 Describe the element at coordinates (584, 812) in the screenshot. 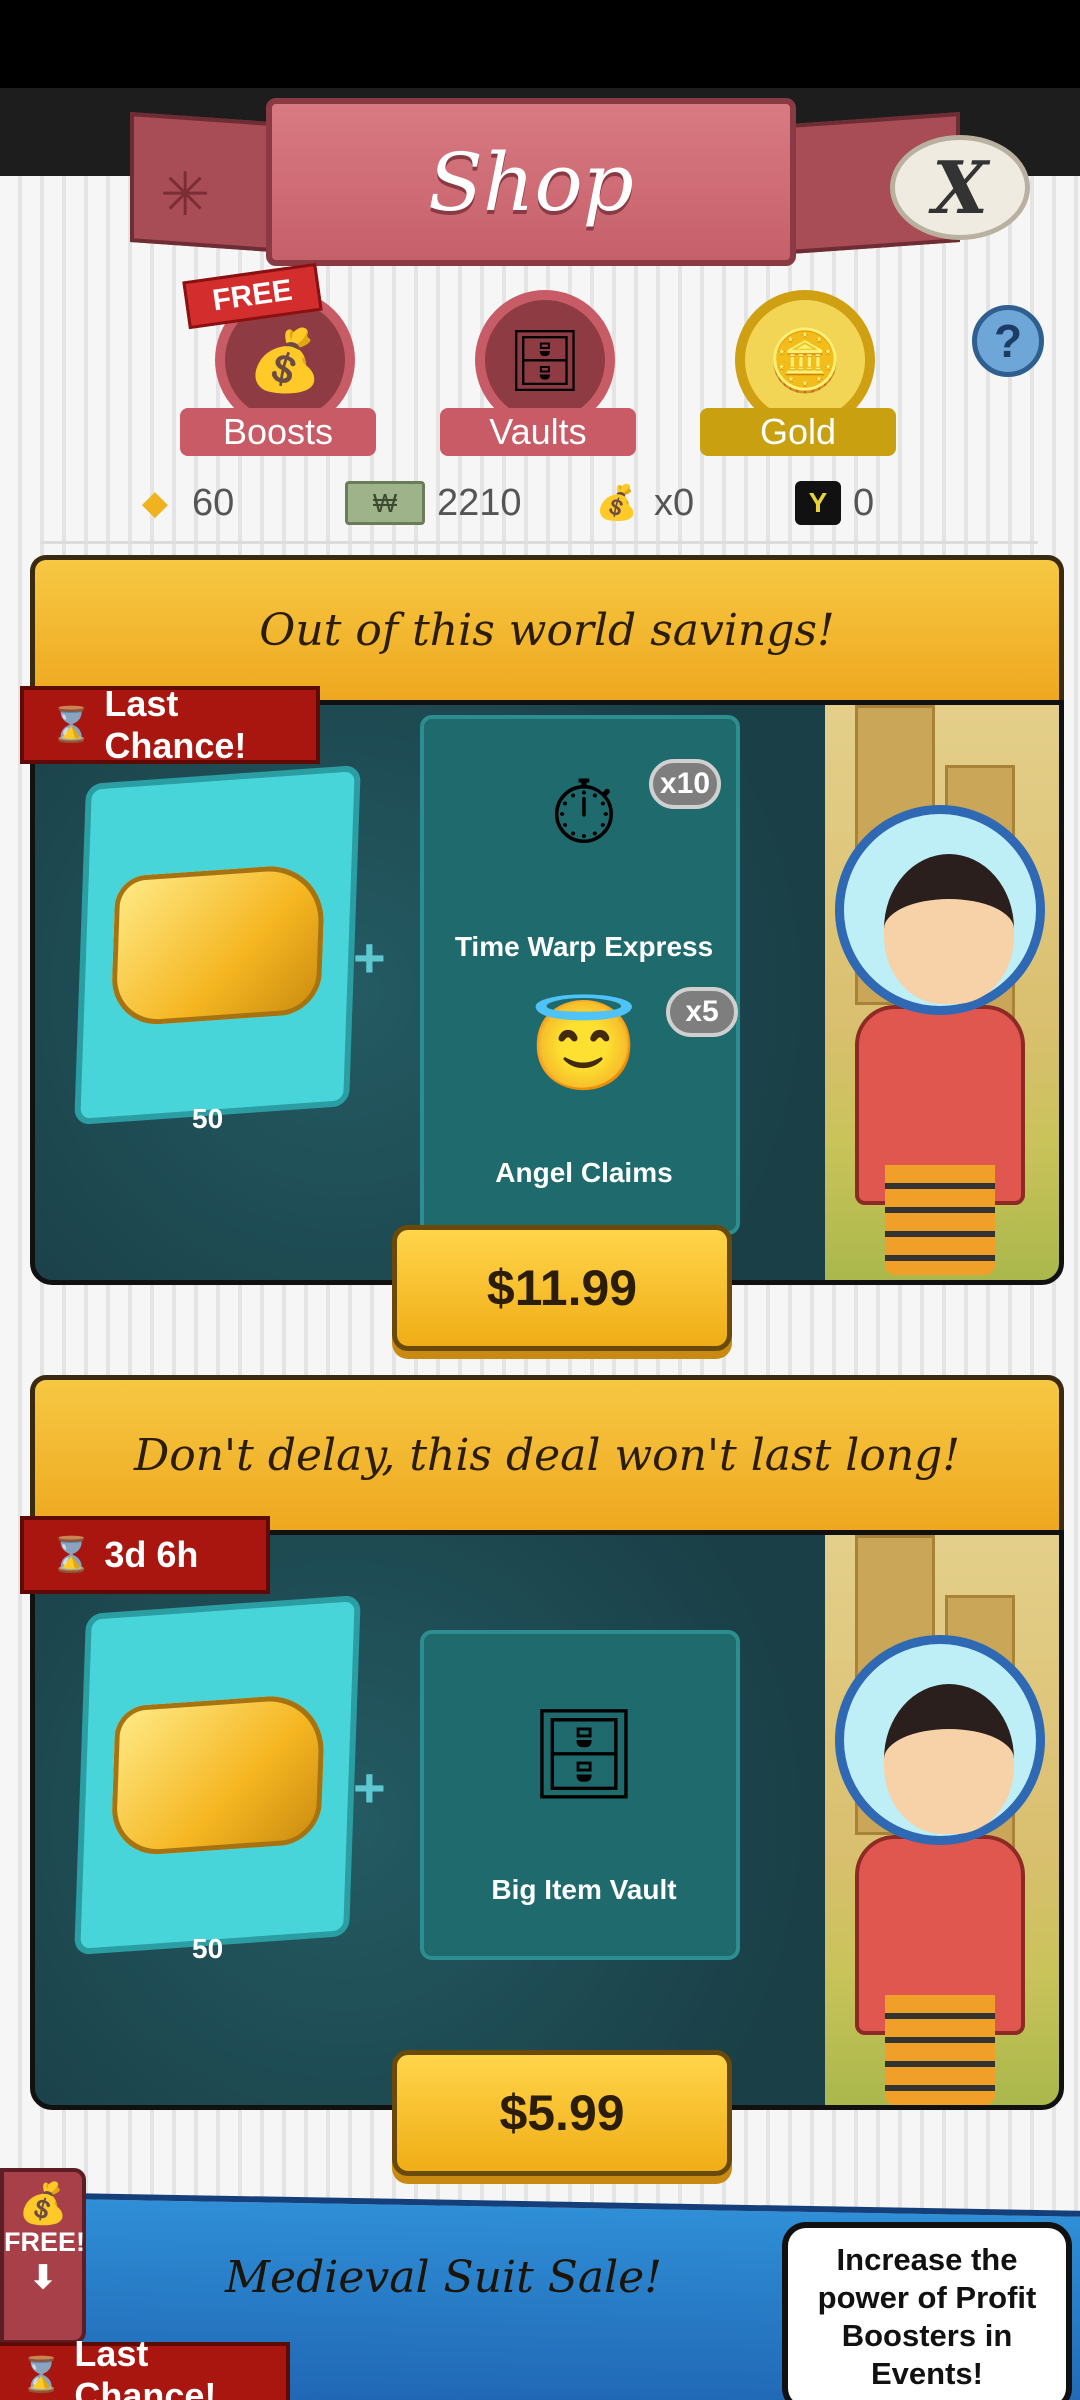

I see `stopwatch-icon: ⏱` at that location.